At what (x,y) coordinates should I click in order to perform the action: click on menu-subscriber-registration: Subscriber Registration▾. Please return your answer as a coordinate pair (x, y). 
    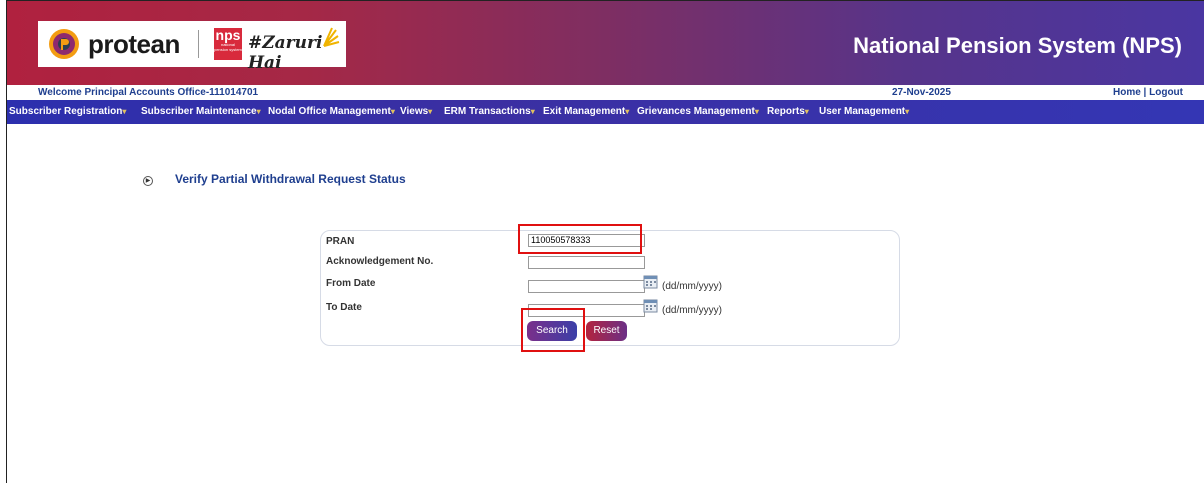
    Looking at the image, I should click on (67, 111).